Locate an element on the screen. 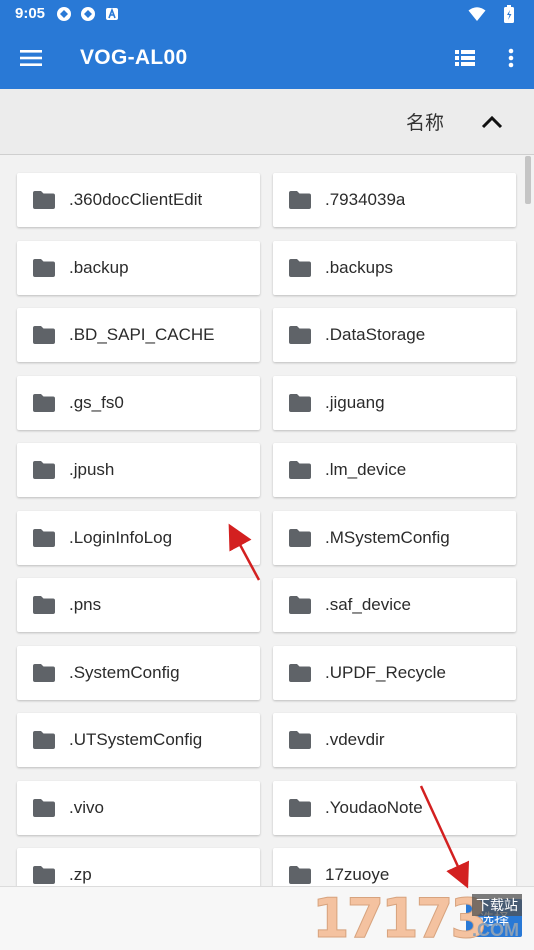  more-options-button is located at coordinates (511, 58).